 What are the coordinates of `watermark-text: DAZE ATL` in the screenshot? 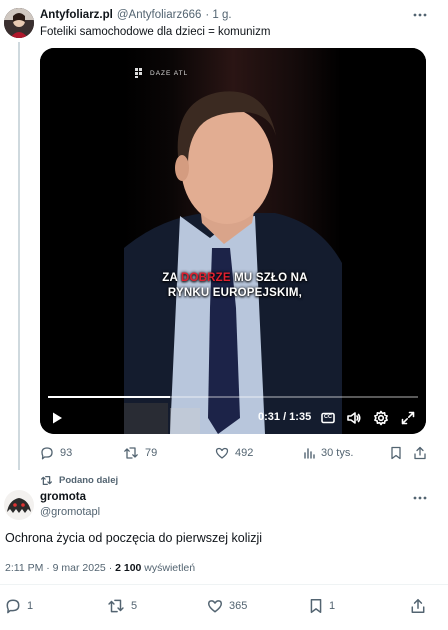 It's located at (169, 73).